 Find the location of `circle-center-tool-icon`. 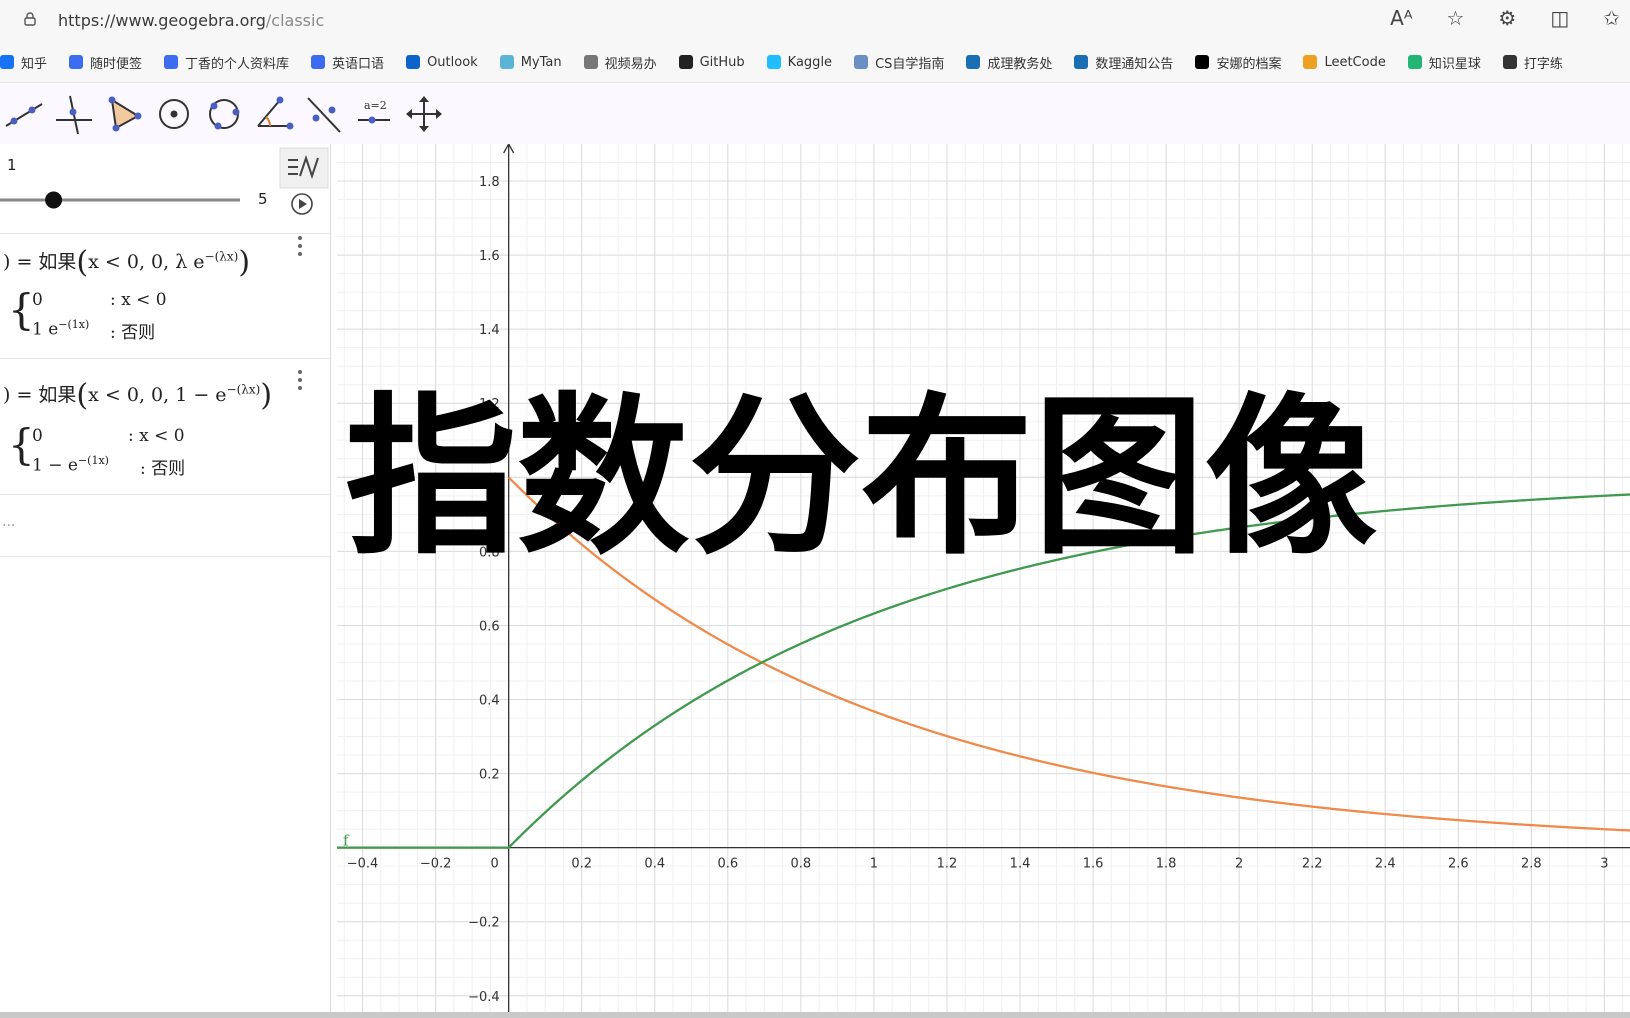

circle-center-tool-icon is located at coordinates (174, 114).